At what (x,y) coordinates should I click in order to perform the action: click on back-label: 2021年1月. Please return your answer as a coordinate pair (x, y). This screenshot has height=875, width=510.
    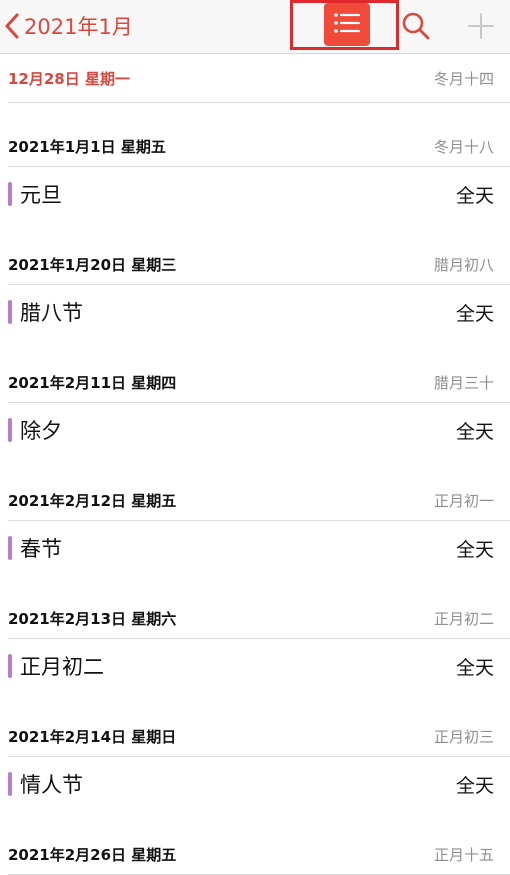
    Looking at the image, I should click on (78, 27).